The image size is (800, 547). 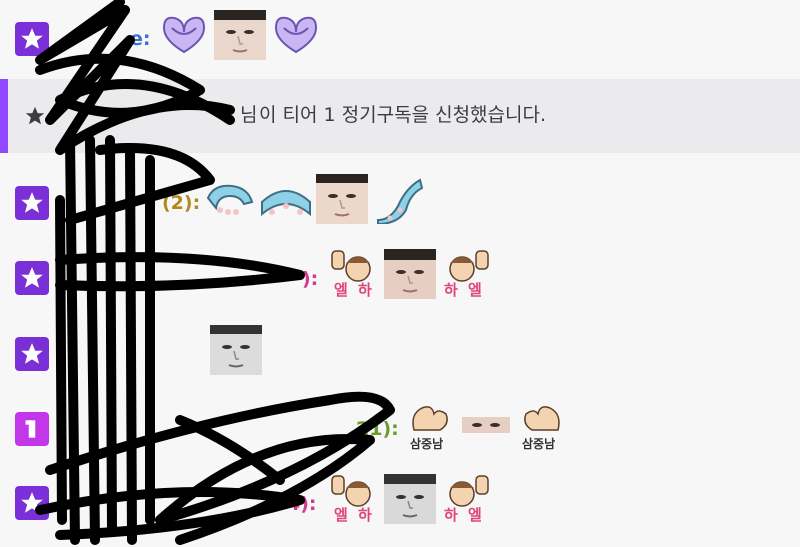 I want to click on tier-1-icon, so click(x=30, y=429).